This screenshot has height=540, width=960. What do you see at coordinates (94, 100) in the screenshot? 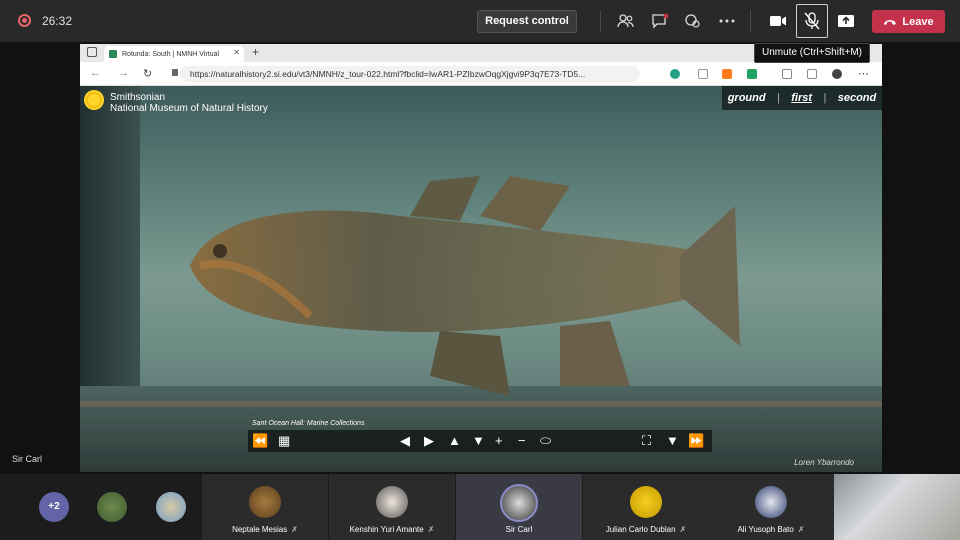
I see `smithsonian-sun-logo` at bounding box center [94, 100].